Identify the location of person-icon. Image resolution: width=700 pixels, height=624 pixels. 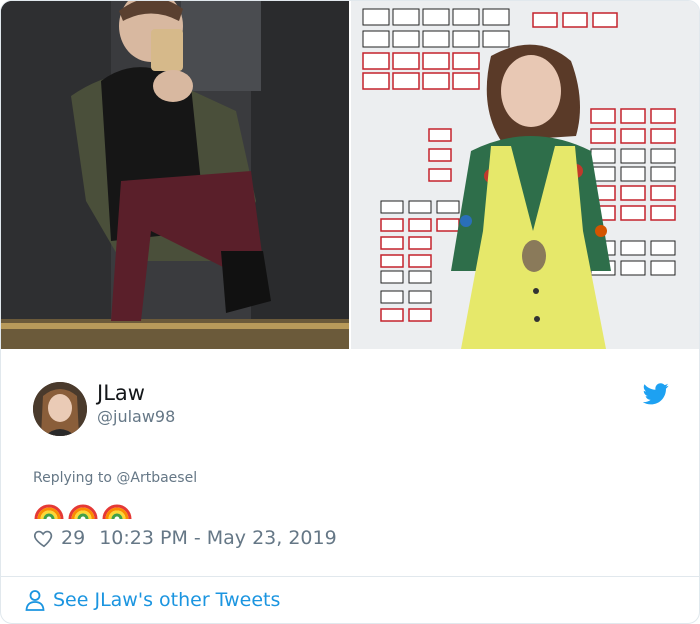
(35, 600).